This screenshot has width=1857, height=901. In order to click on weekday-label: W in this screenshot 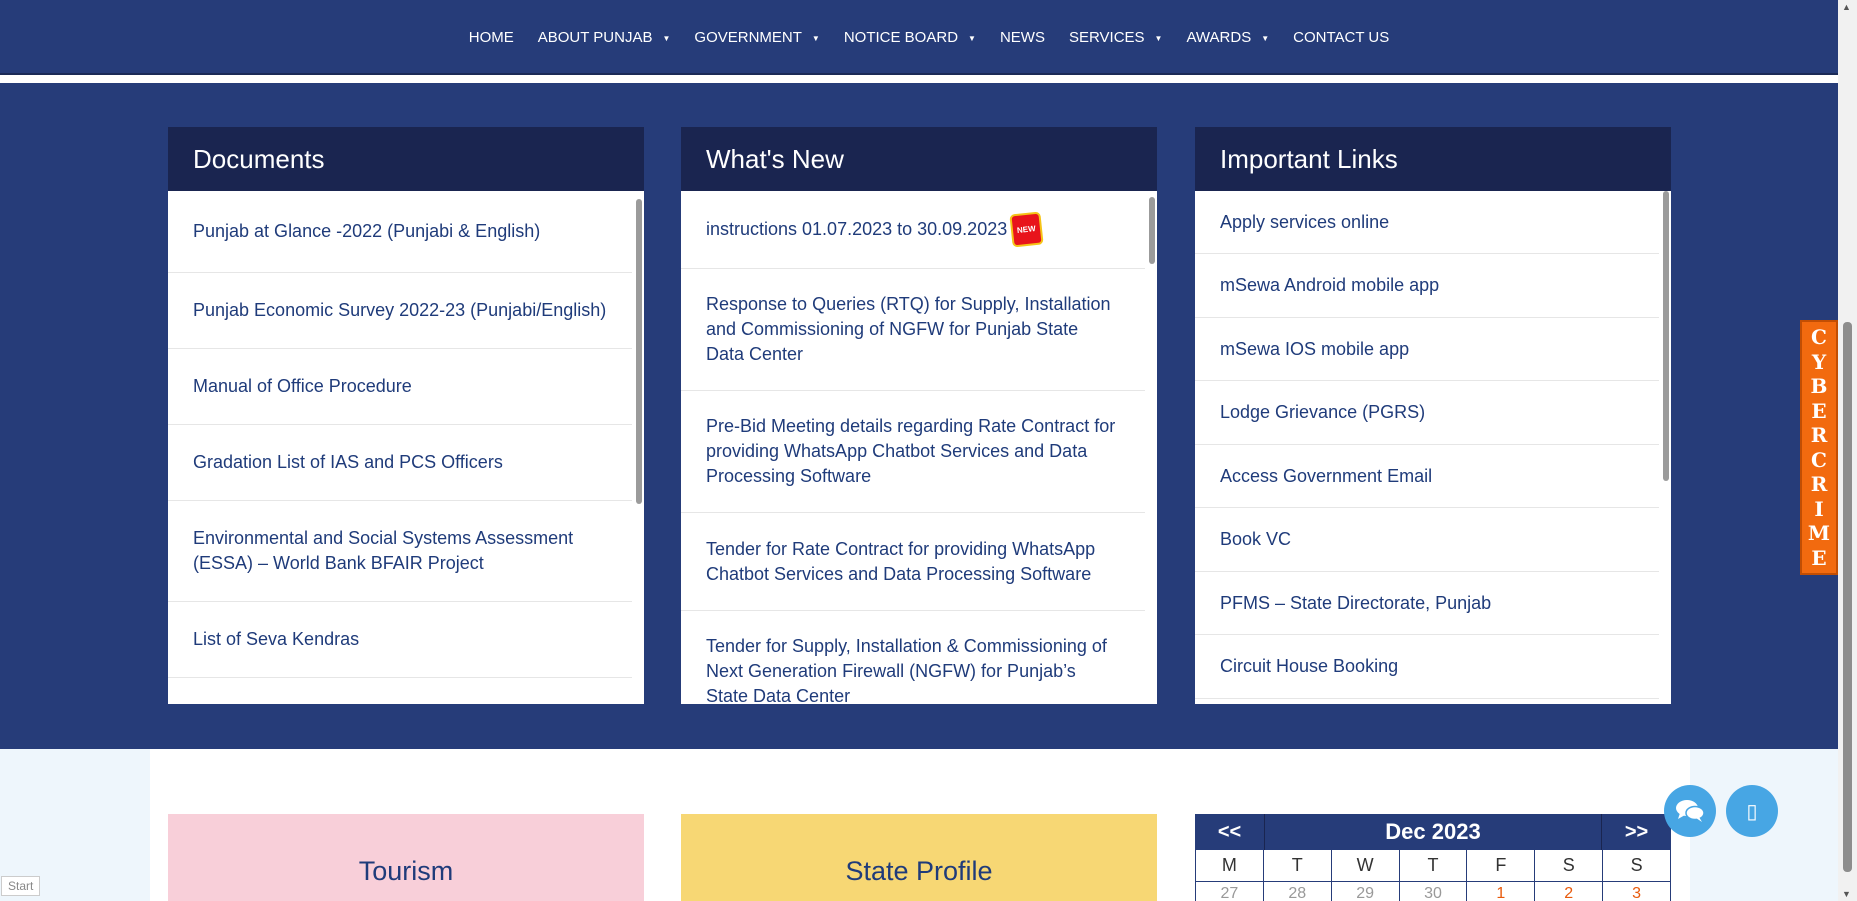, I will do `click(1365, 866)`.